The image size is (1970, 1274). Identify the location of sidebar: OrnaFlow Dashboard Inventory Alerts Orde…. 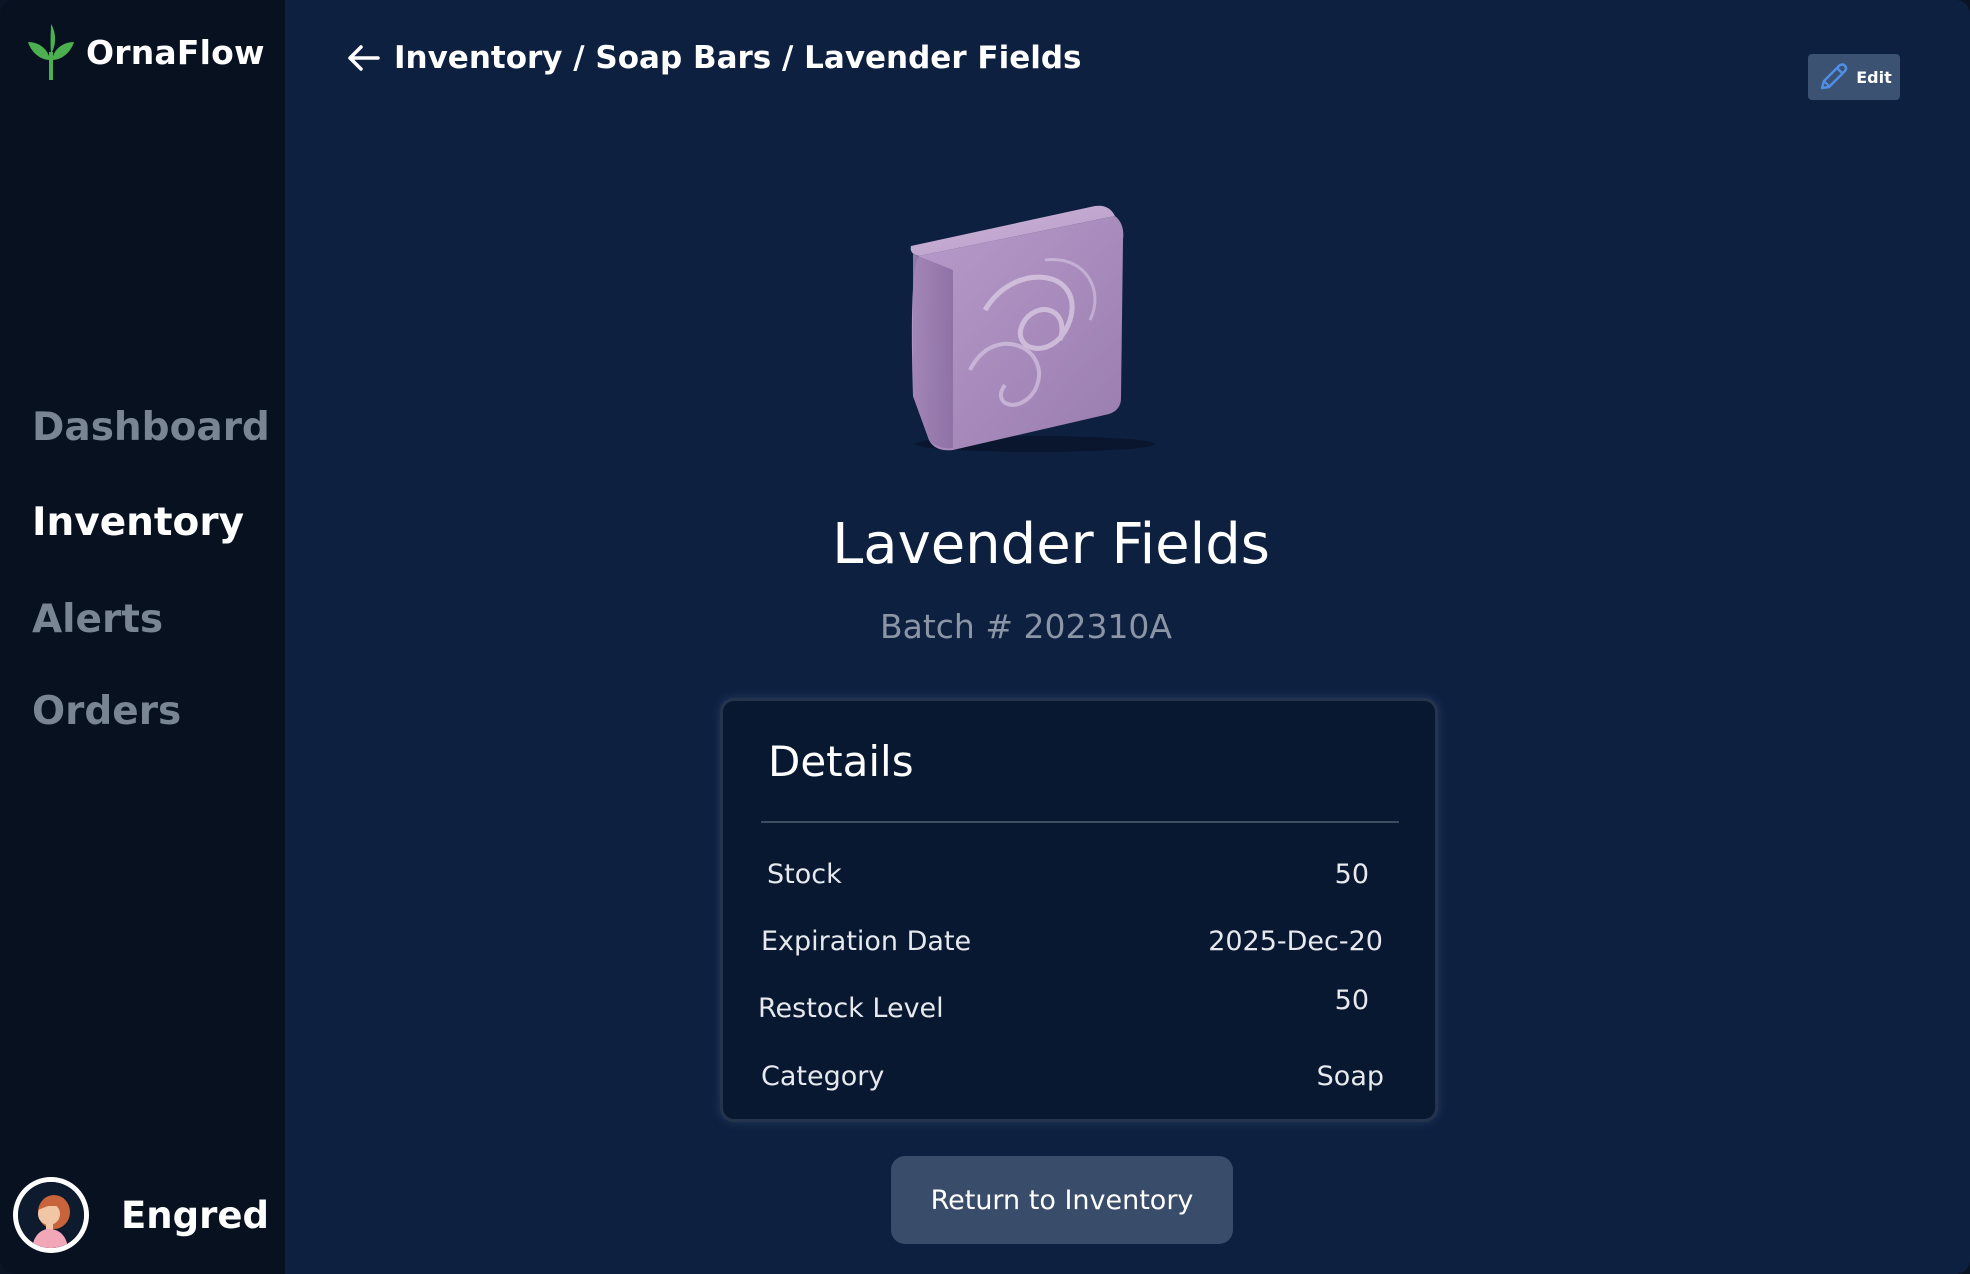
(142, 637).